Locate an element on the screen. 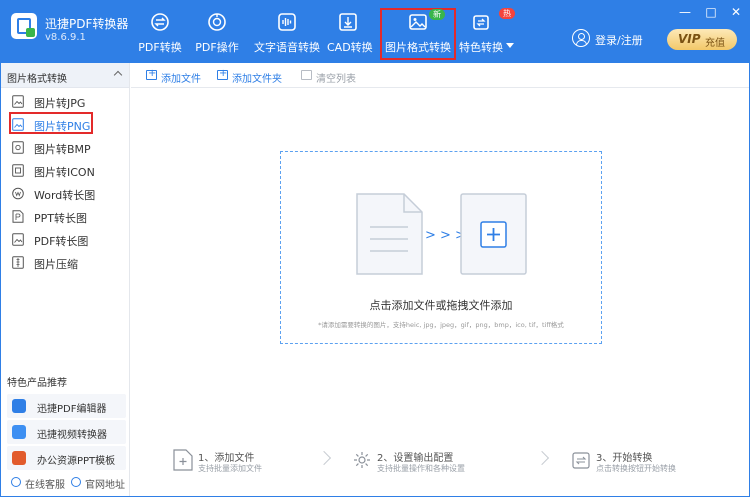  nav-label: 文字语音转换 is located at coordinates (287, 47).